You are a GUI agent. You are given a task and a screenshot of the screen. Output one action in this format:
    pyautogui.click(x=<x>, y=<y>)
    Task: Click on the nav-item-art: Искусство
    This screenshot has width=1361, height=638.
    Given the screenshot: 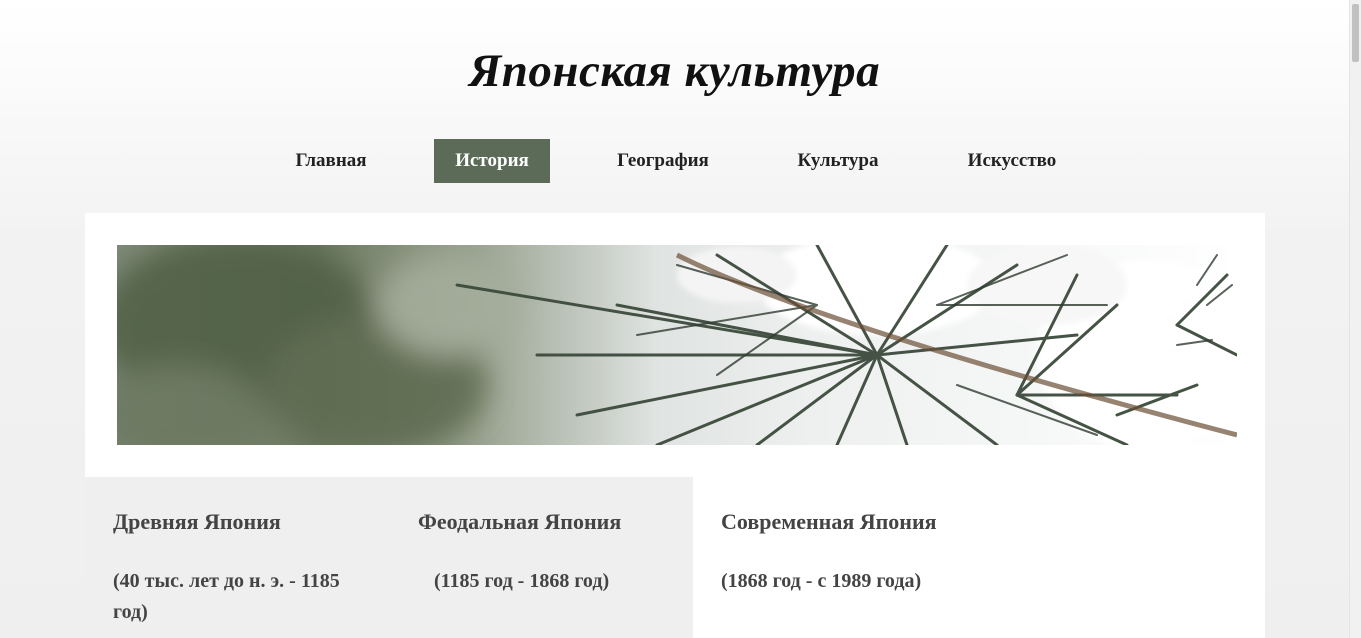 What is the action you would take?
    pyautogui.click(x=1012, y=161)
    